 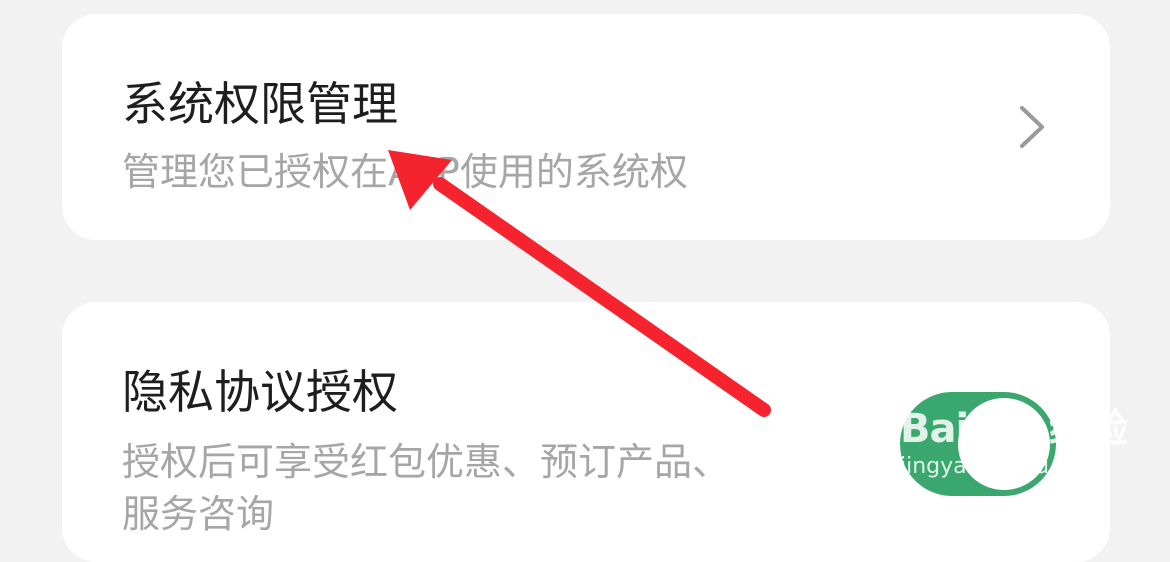 What do you see at coordinates (1032, 127) in the screenshot?
I see `chevron-right-icon` at bounding box center [1032, 127].